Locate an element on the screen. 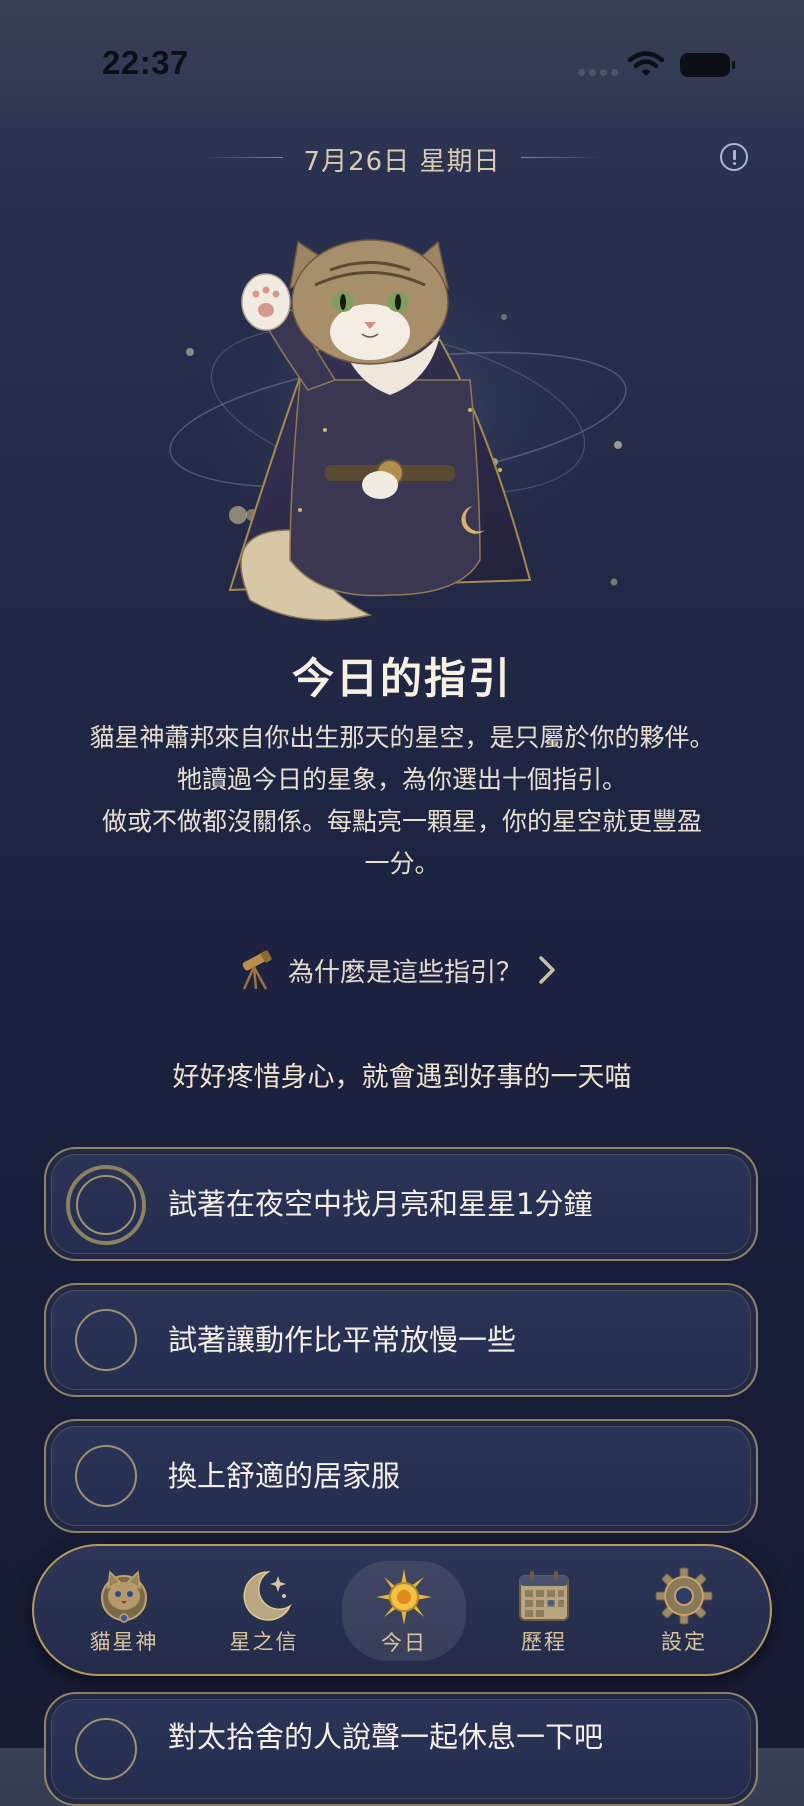 The image size is (804, 1806). date-label: 7月26日 星期日 is located at coordinates (402, 162).